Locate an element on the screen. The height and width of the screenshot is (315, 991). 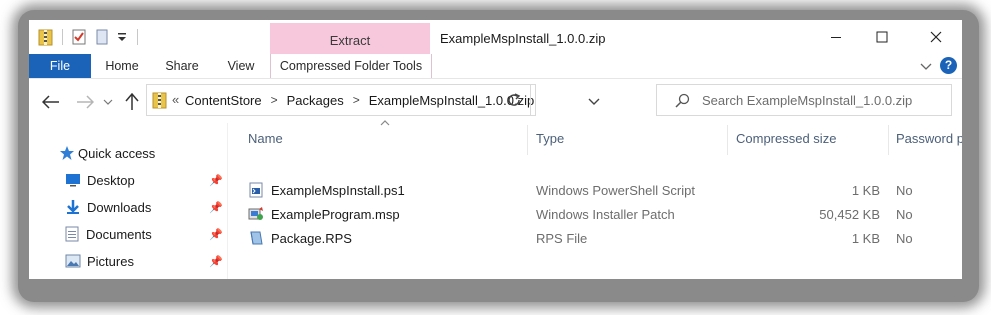
refresh-icon is located at coordinates (514, 101).